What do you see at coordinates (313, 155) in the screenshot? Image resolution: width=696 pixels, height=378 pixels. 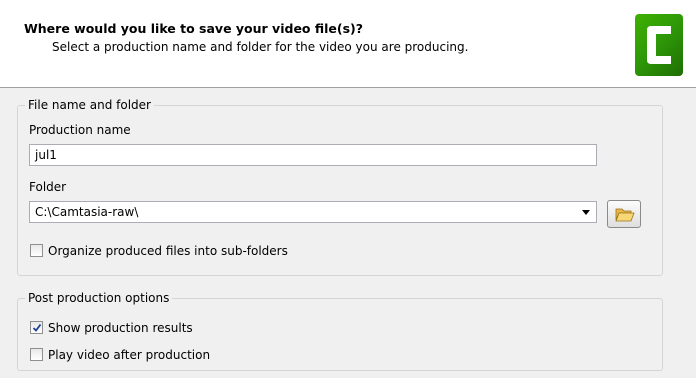 I see `production-name-input: jul1` at bounding box center [313, 155].